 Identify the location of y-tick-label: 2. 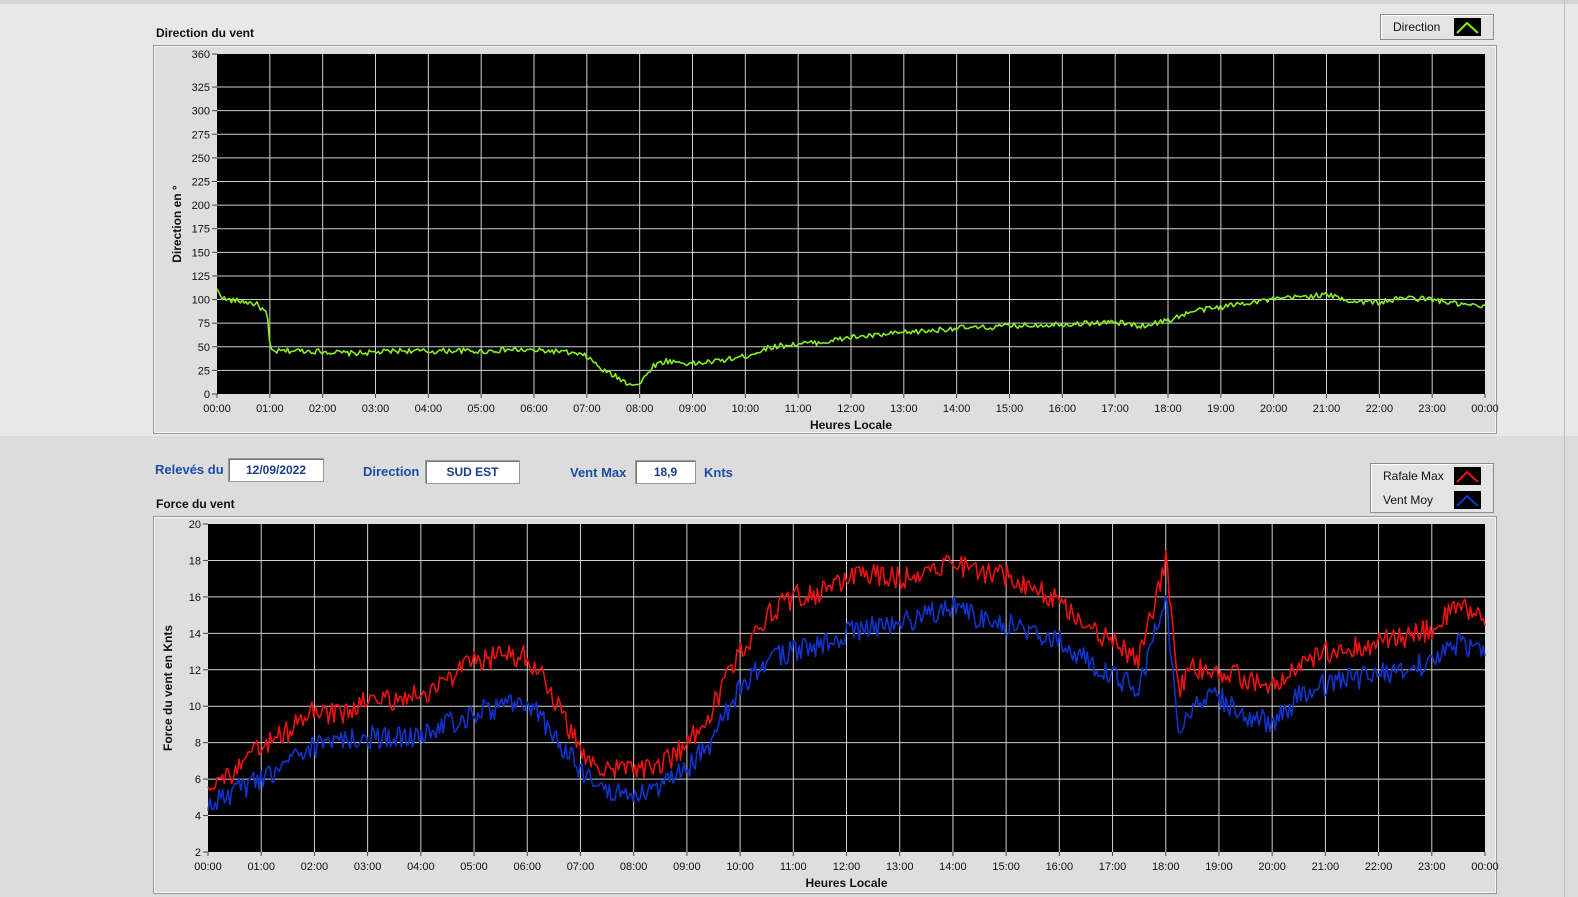
(198, 853).